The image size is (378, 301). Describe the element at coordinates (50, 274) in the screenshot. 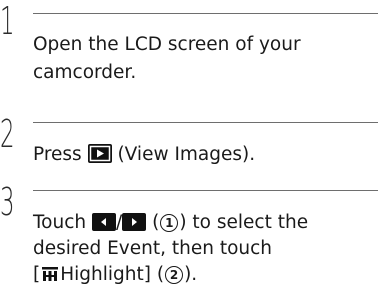

I see `highlight-icon` at that location.